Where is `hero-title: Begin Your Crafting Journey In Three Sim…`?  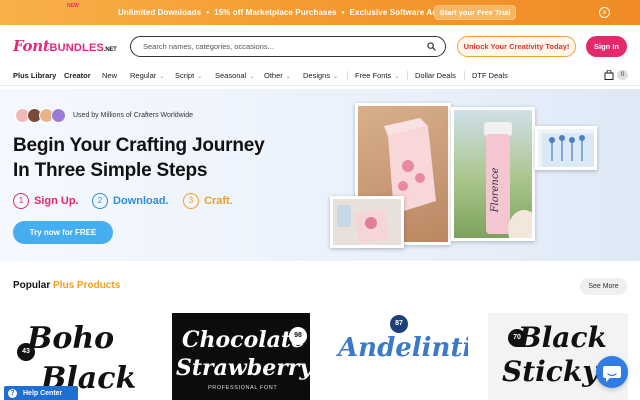
hero-title: Begin Your Crafting Journey In Three Sim… is located at coordinates (139, 158).